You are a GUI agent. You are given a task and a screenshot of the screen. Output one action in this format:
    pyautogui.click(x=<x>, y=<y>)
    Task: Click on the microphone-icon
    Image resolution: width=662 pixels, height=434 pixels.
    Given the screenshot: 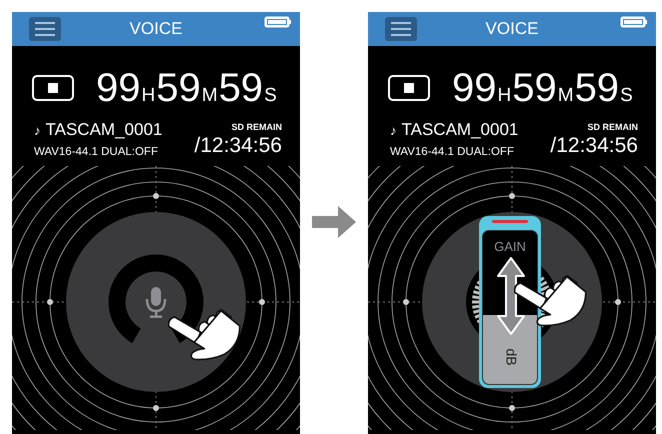 What is the action you would take?
    pyautogui.click(x=156, y=302)
    